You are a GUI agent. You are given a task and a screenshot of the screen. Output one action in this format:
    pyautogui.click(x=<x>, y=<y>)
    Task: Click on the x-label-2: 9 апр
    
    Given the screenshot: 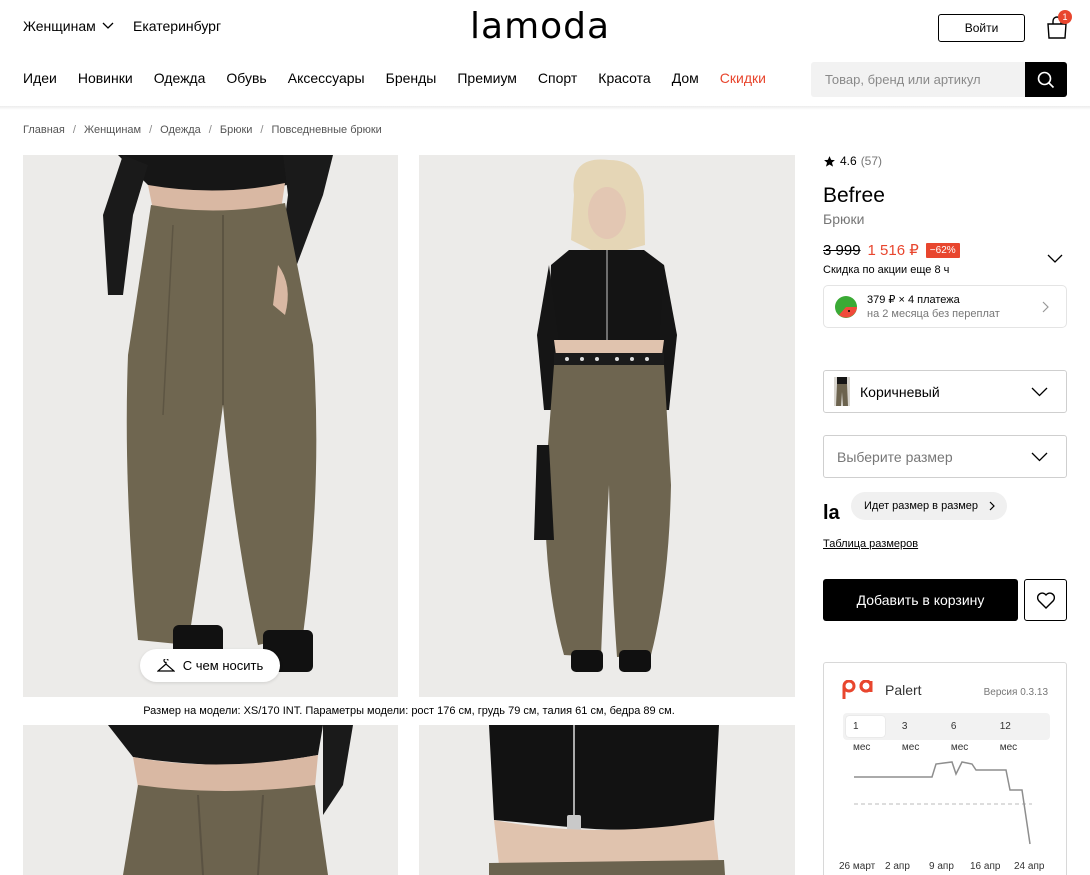 What is the action you would take?
    pyautogui.click(x=941, y=866)
    